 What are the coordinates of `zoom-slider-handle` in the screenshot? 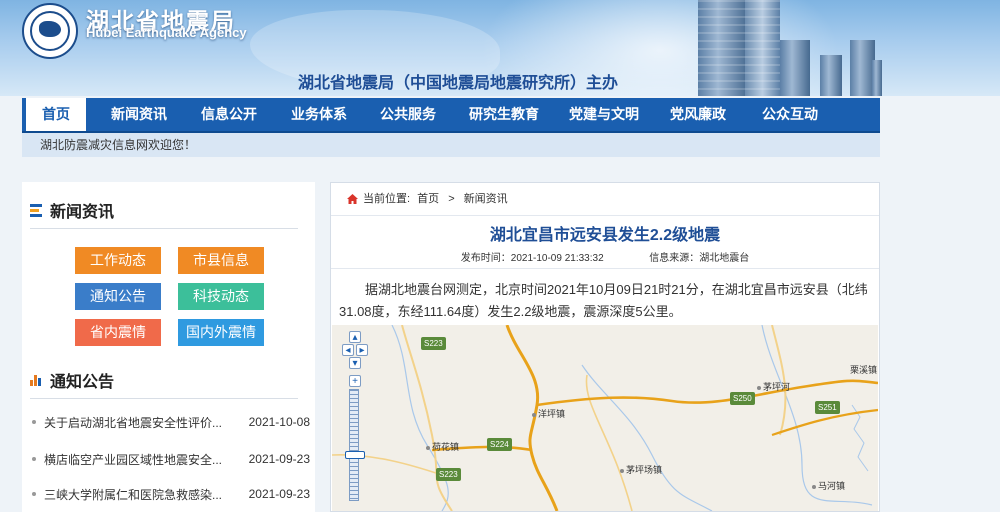 It's located at (355, 455).